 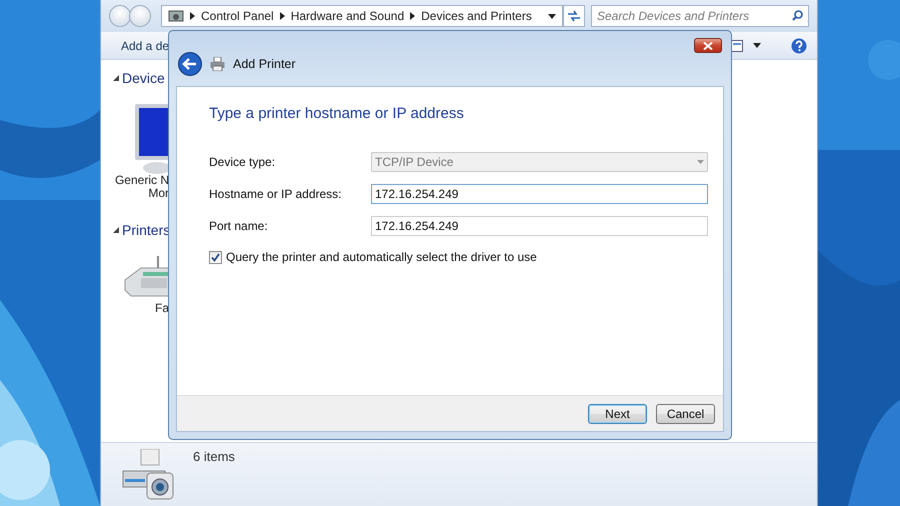 I want to click on field-label: Hostname or IP address:, so click(x=276, y=194).